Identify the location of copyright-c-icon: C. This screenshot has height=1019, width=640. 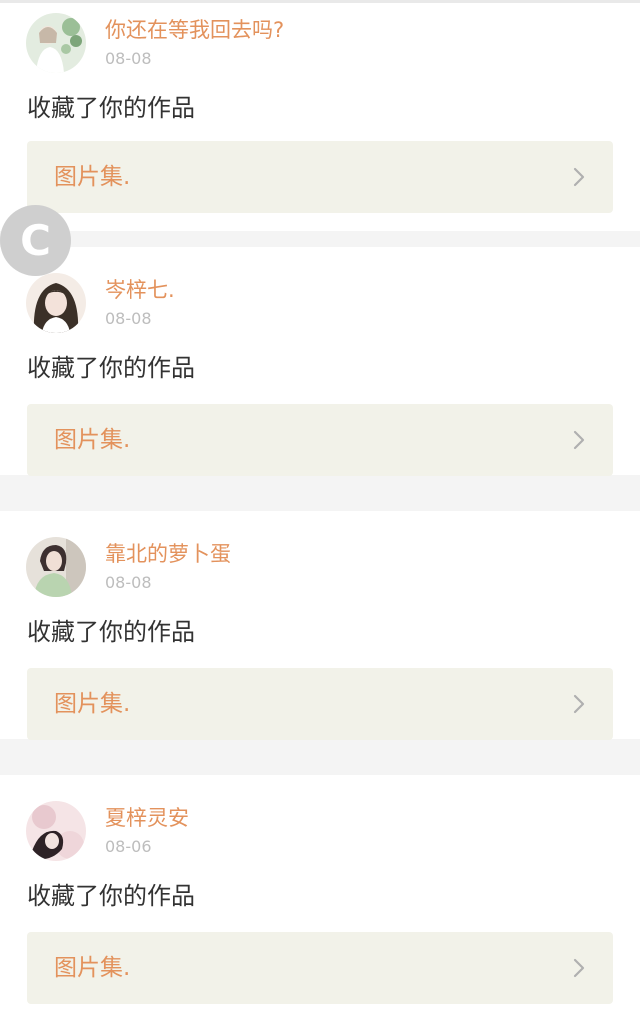
(35, 240).